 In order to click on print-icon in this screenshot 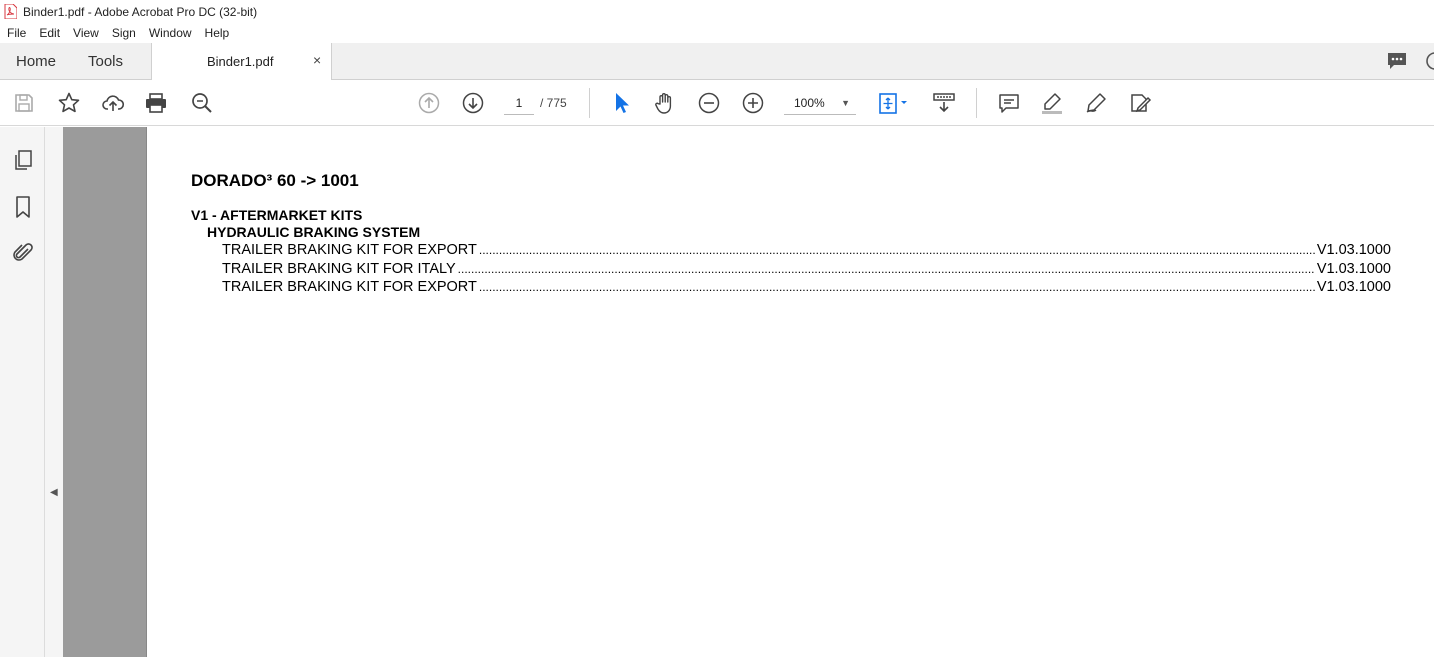, I will do `click(156, 103)`.